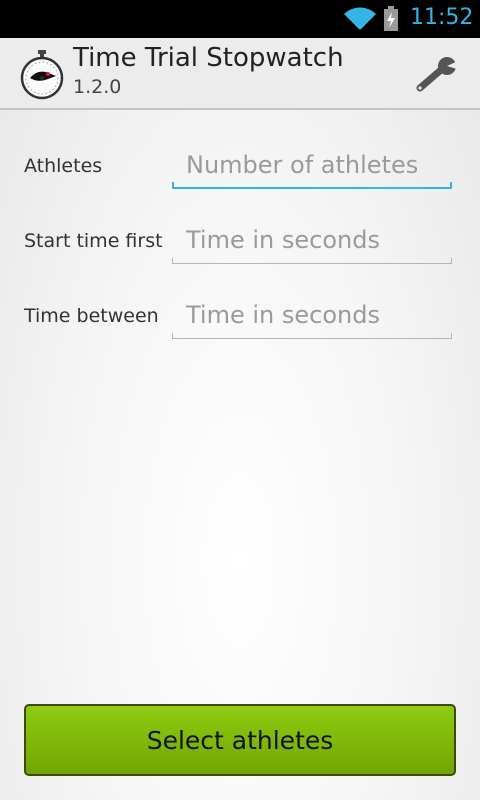 This screenshot has height=800, width=480. Describe the element at coordinates (442, 17) in the screenshot. I see `status-clock: 11:52` at that location.